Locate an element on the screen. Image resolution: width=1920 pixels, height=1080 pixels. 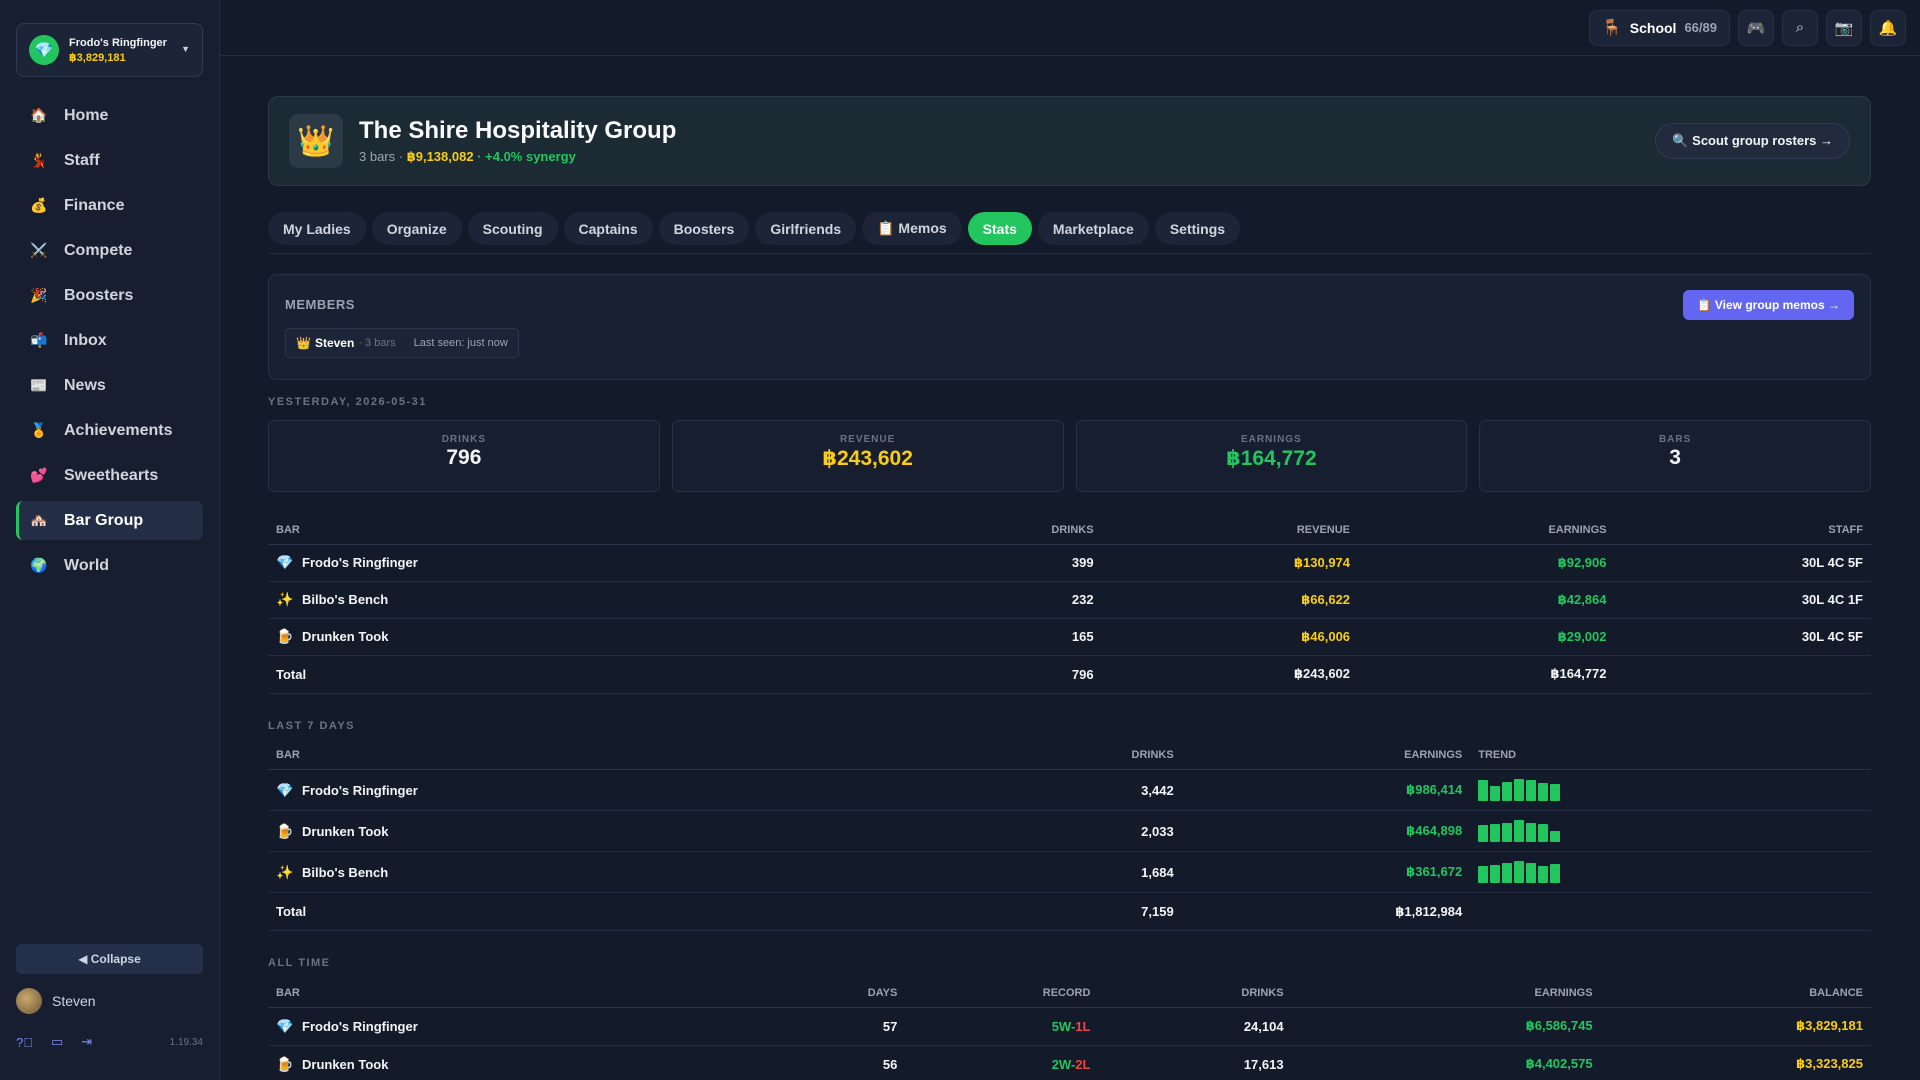
record-value: 2W-2L is located at coordinates (1002, 1062).